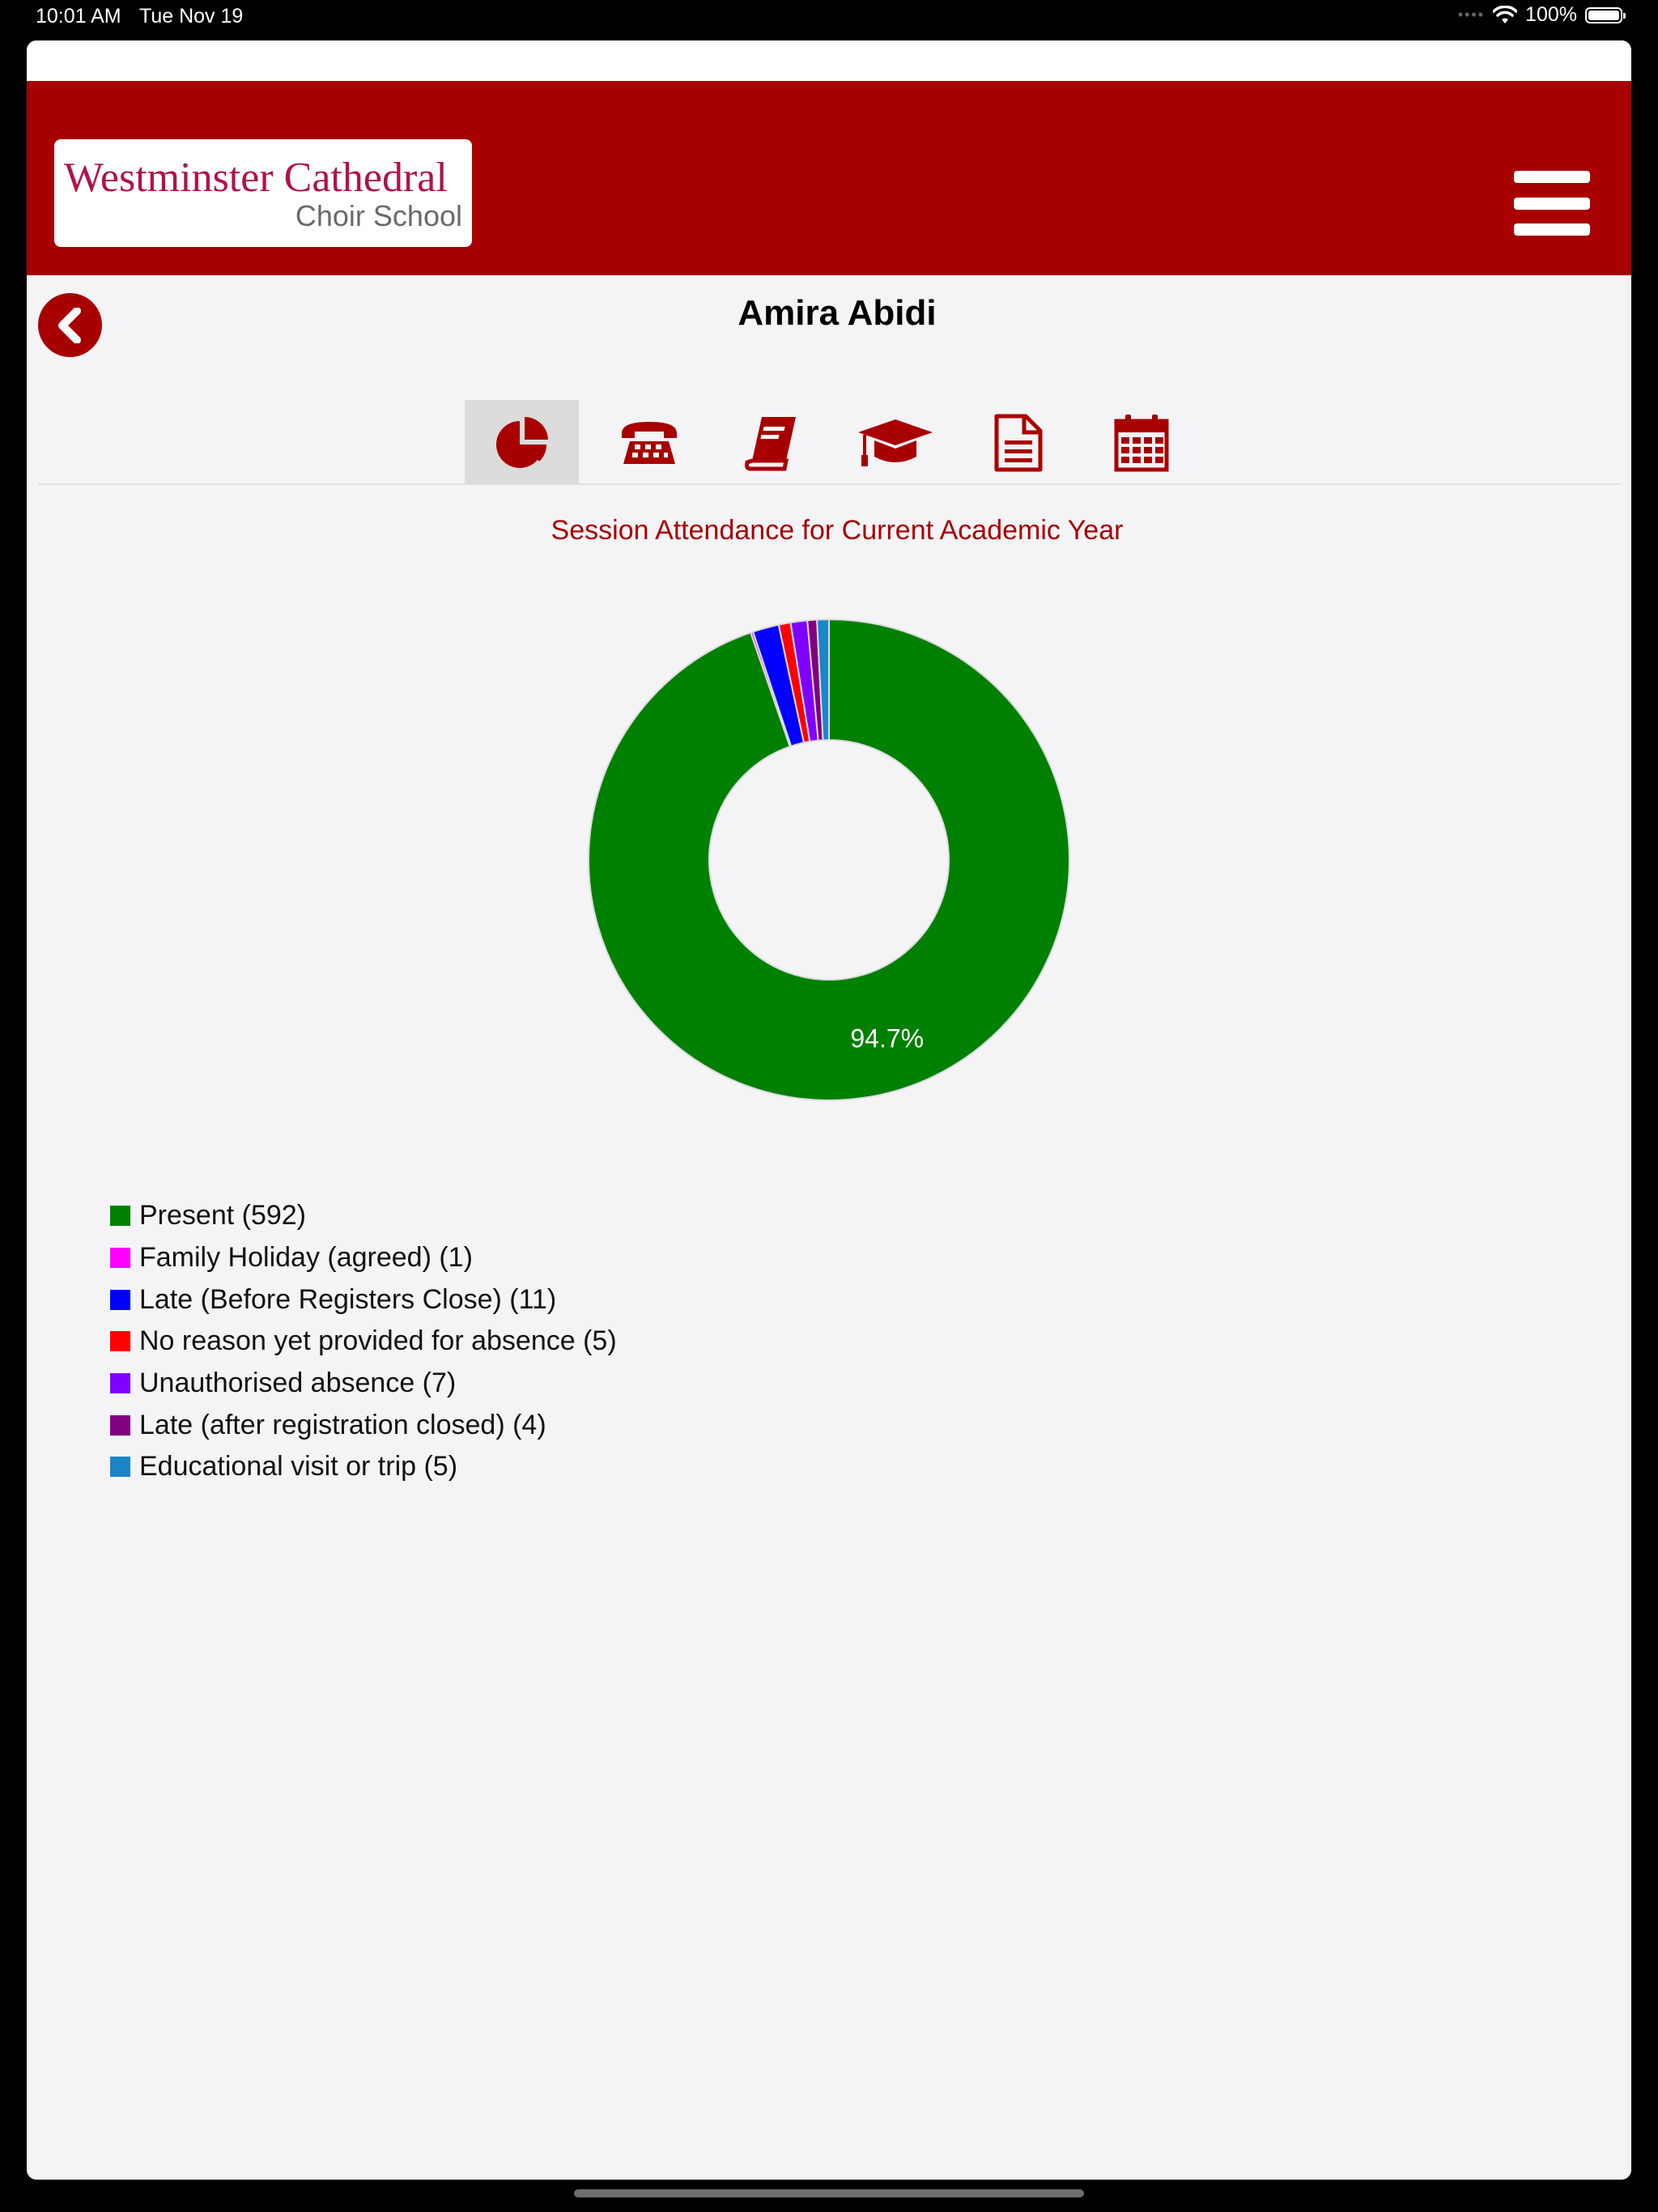 The image size is (1658, 2212). I want to click on legend-item: Educational visit or trip (5), so click(363, 1467).